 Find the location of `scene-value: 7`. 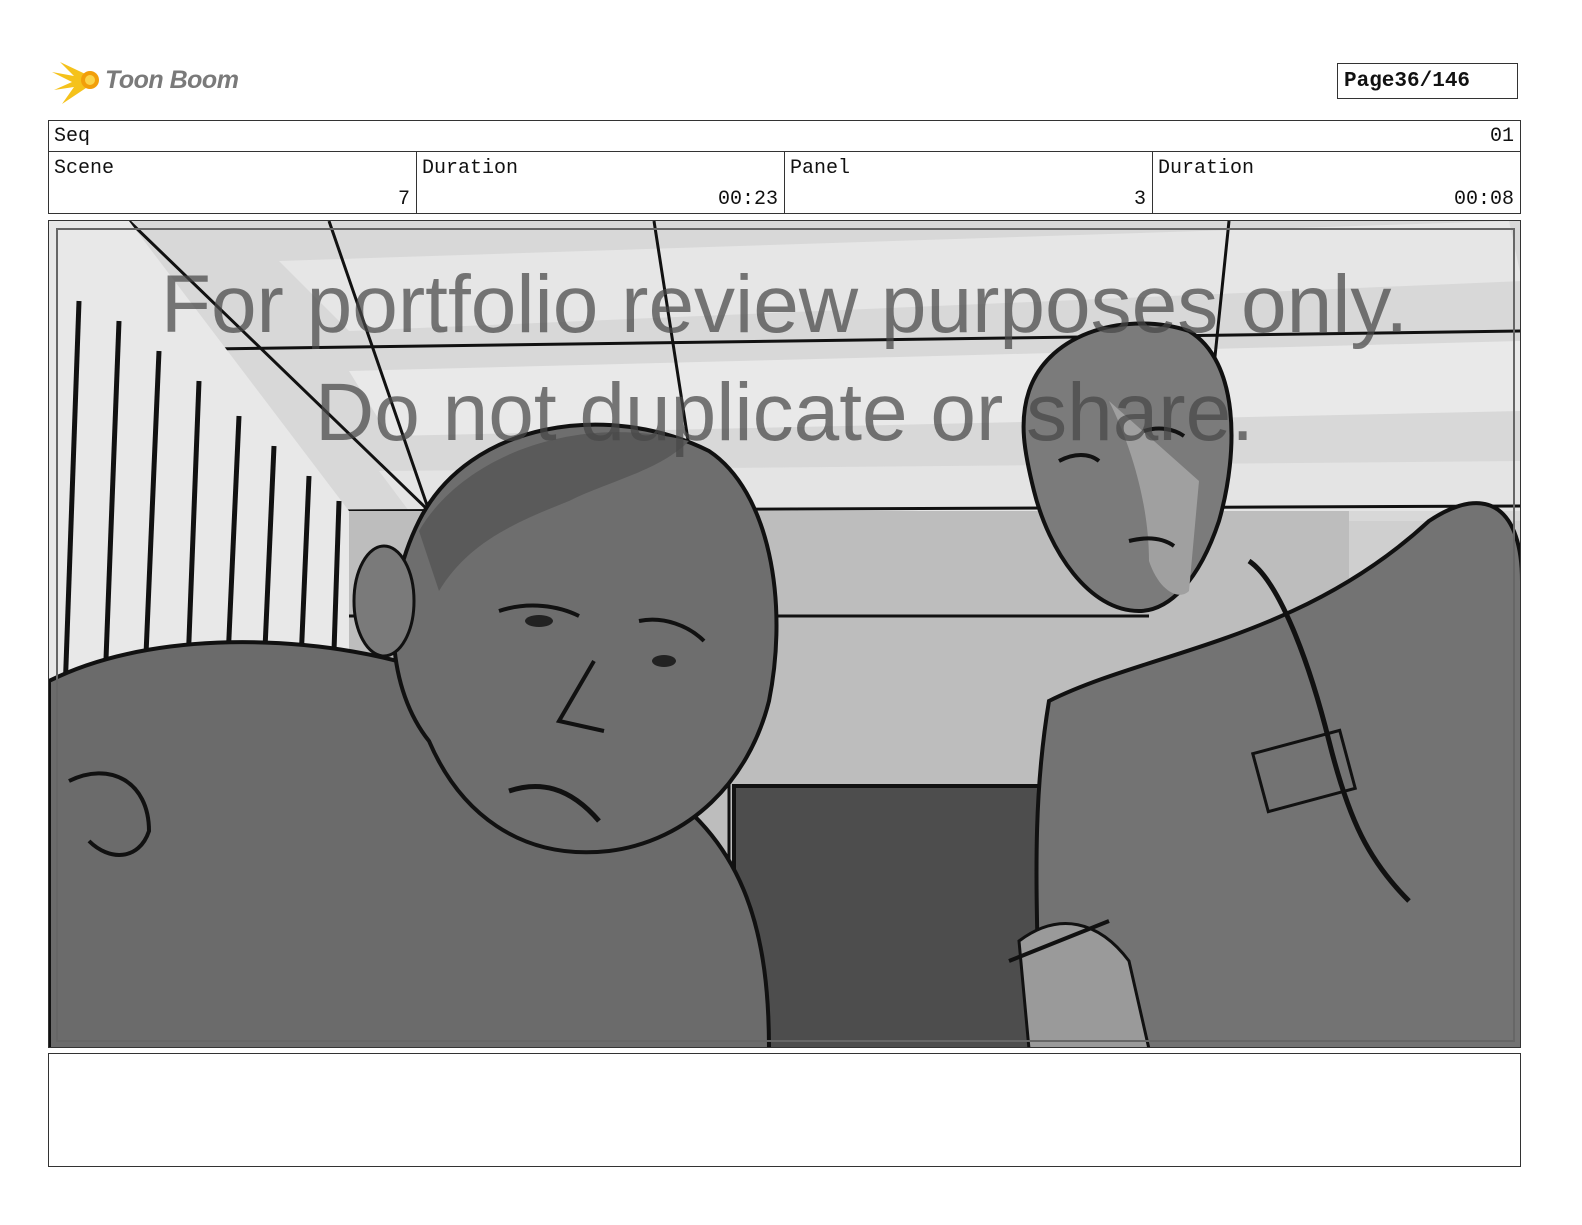

scene-value: 7 is located at coordinates (403, 199).